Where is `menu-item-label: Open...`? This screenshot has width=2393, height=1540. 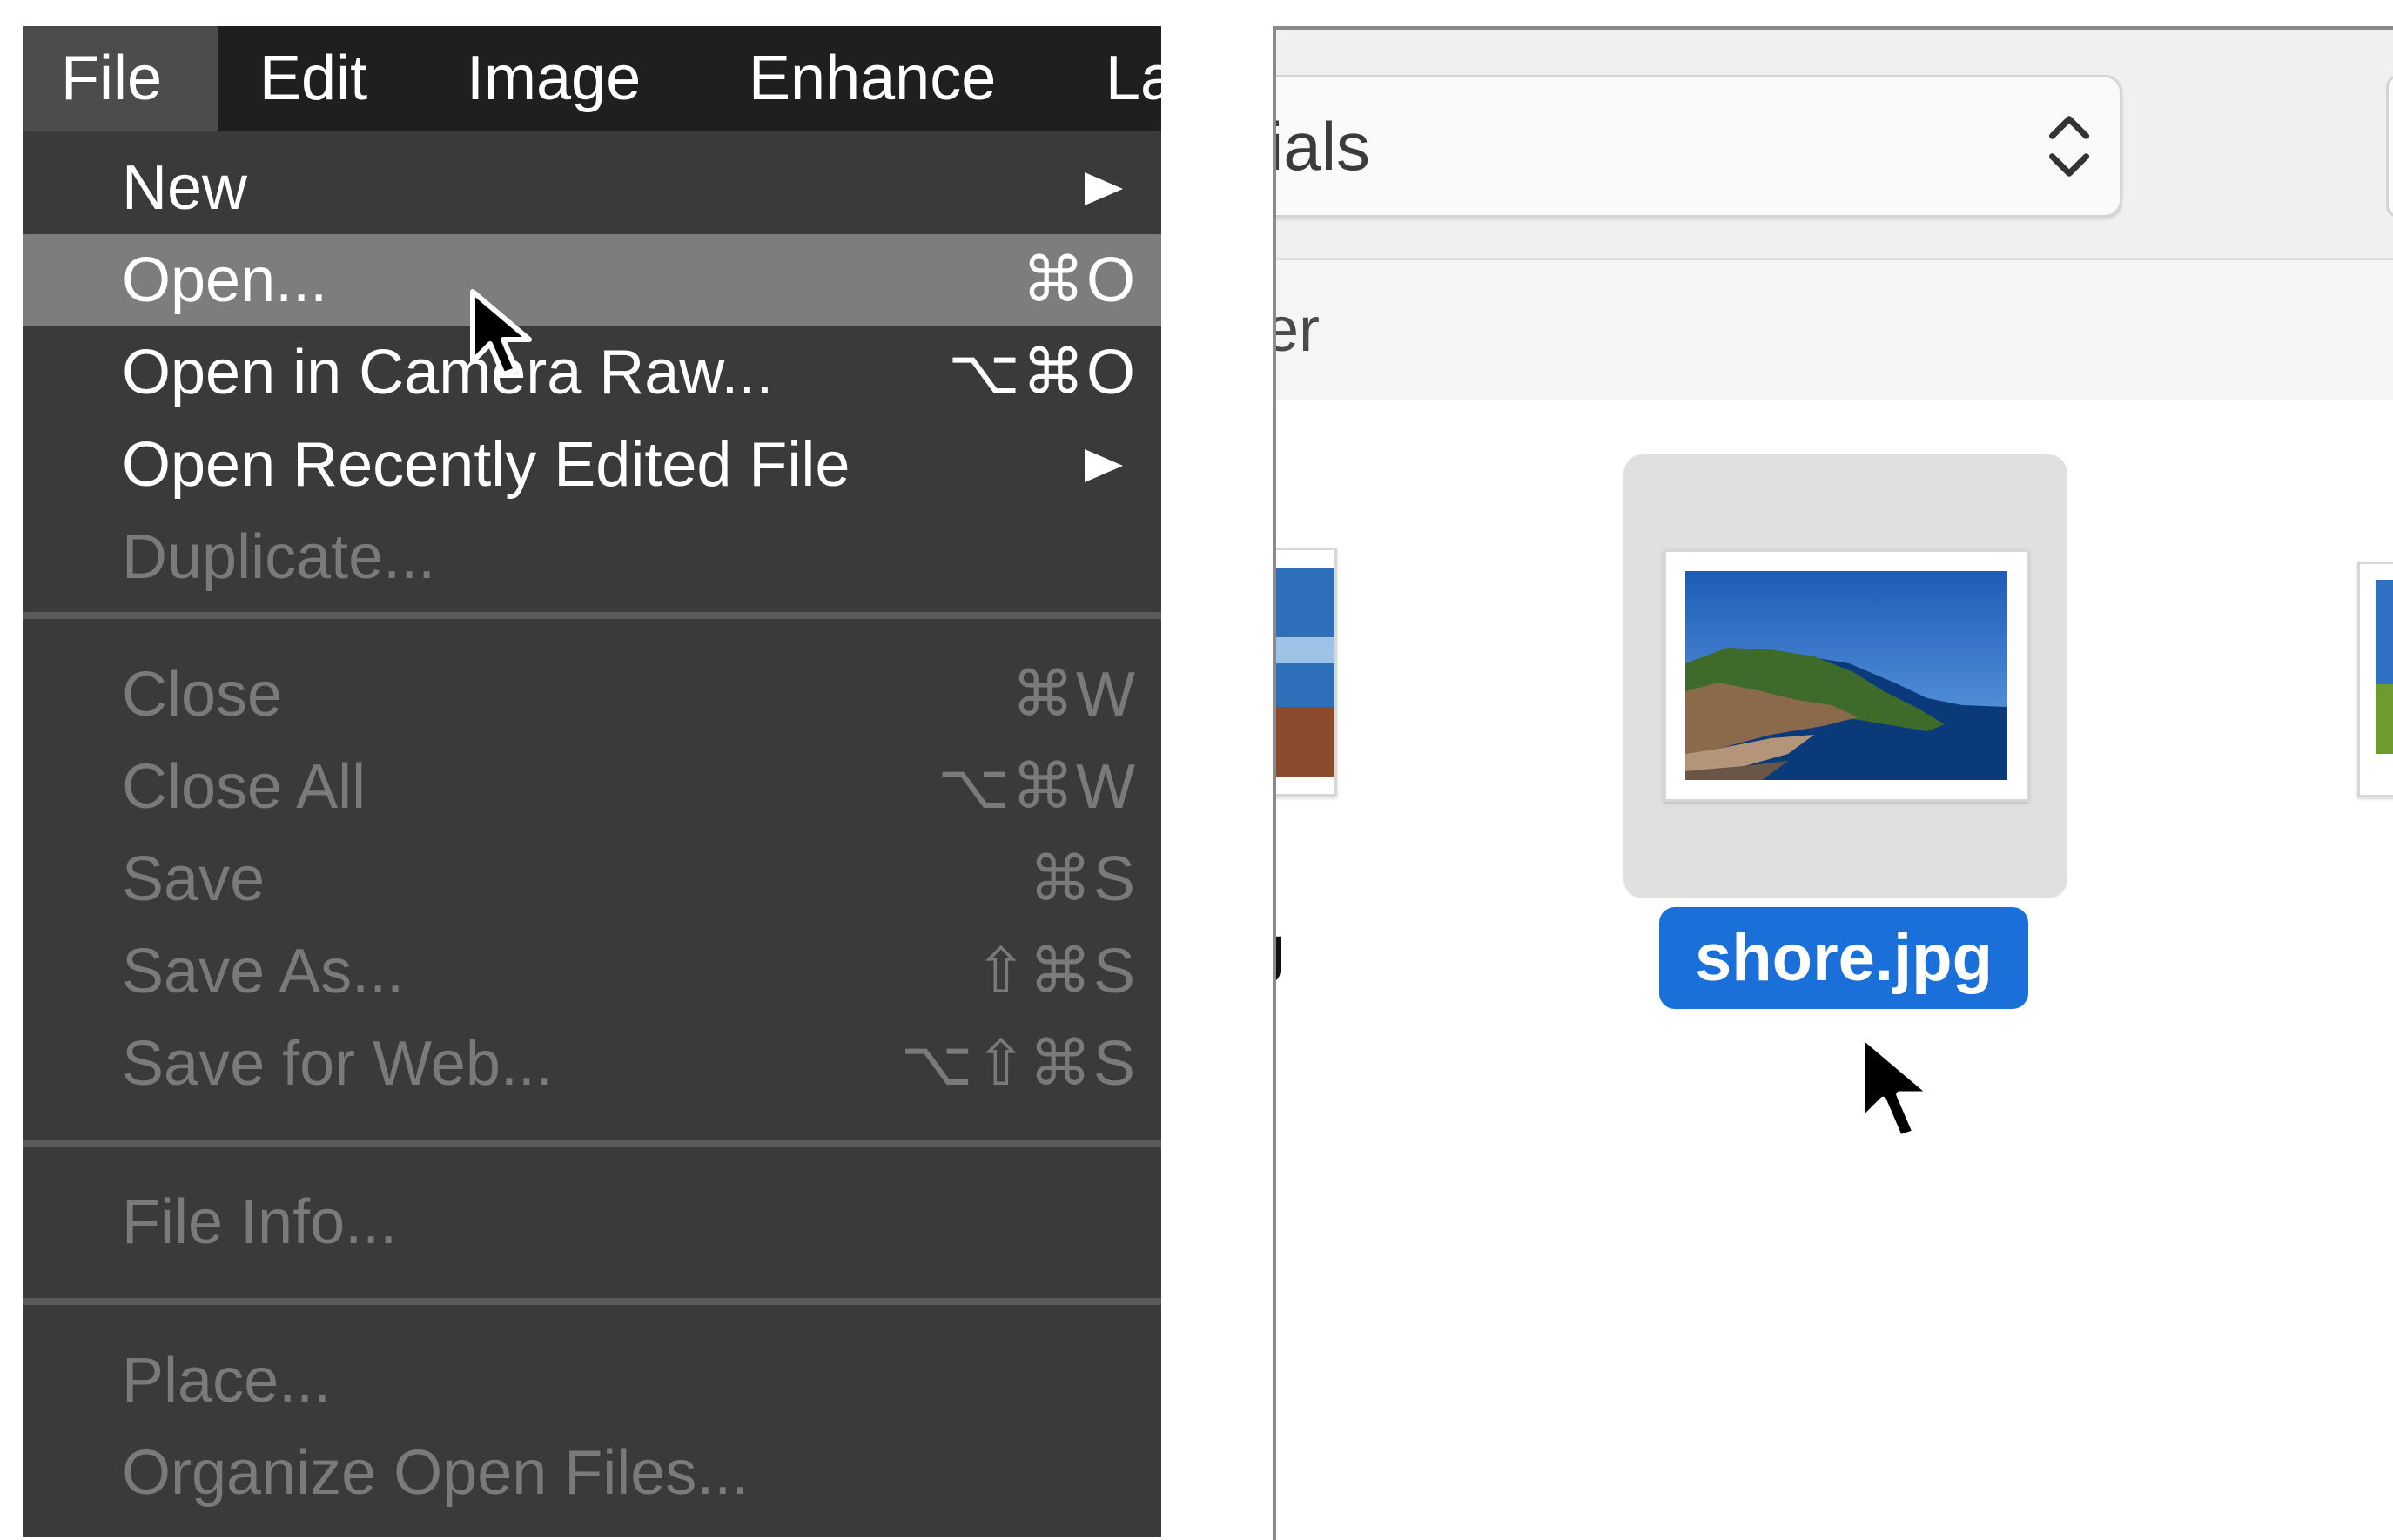 menu-item-label: Open... is located at coordinates (225, 280).